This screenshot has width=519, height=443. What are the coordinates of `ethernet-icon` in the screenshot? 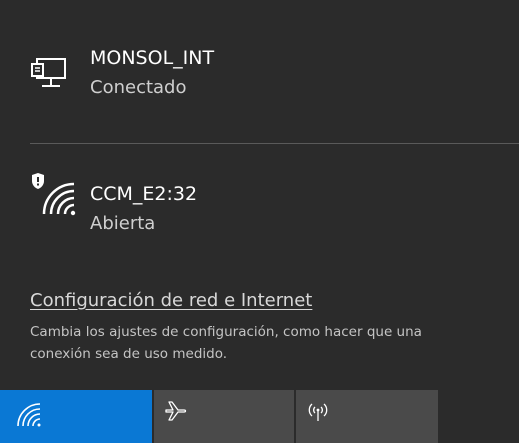 It's located at (48, 72).